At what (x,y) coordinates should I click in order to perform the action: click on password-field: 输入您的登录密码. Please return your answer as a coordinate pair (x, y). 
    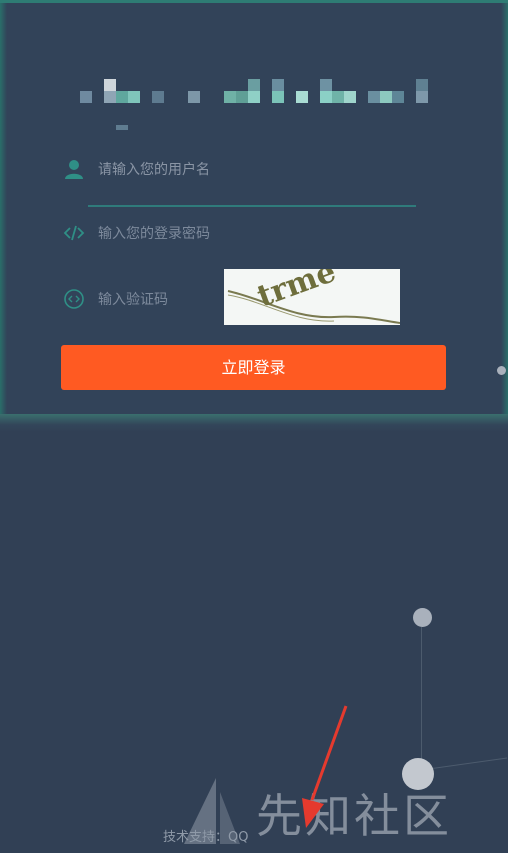
    Looking at the image, I should click on (242, 233).